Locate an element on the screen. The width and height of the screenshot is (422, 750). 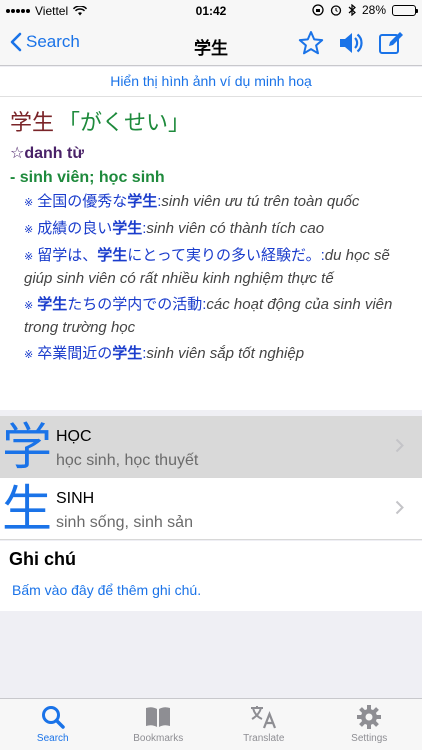
gear-icon is located at coordinates (369, 717).